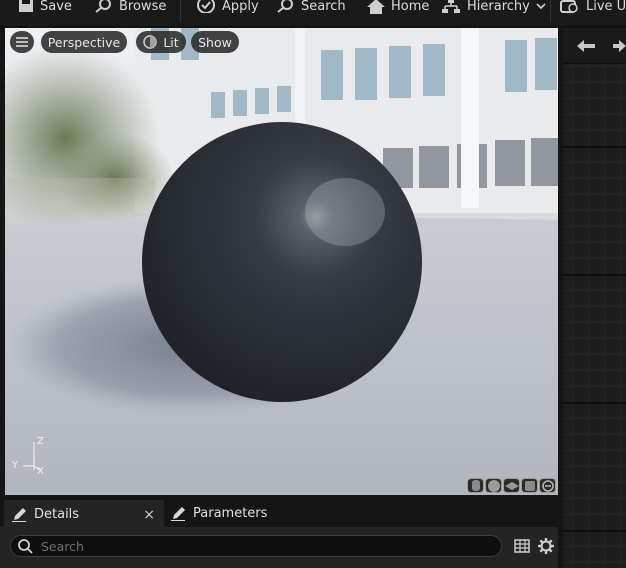 The width and height of the screenshot is (626, 568). I want to click on details-search-box, so click(256, 546).